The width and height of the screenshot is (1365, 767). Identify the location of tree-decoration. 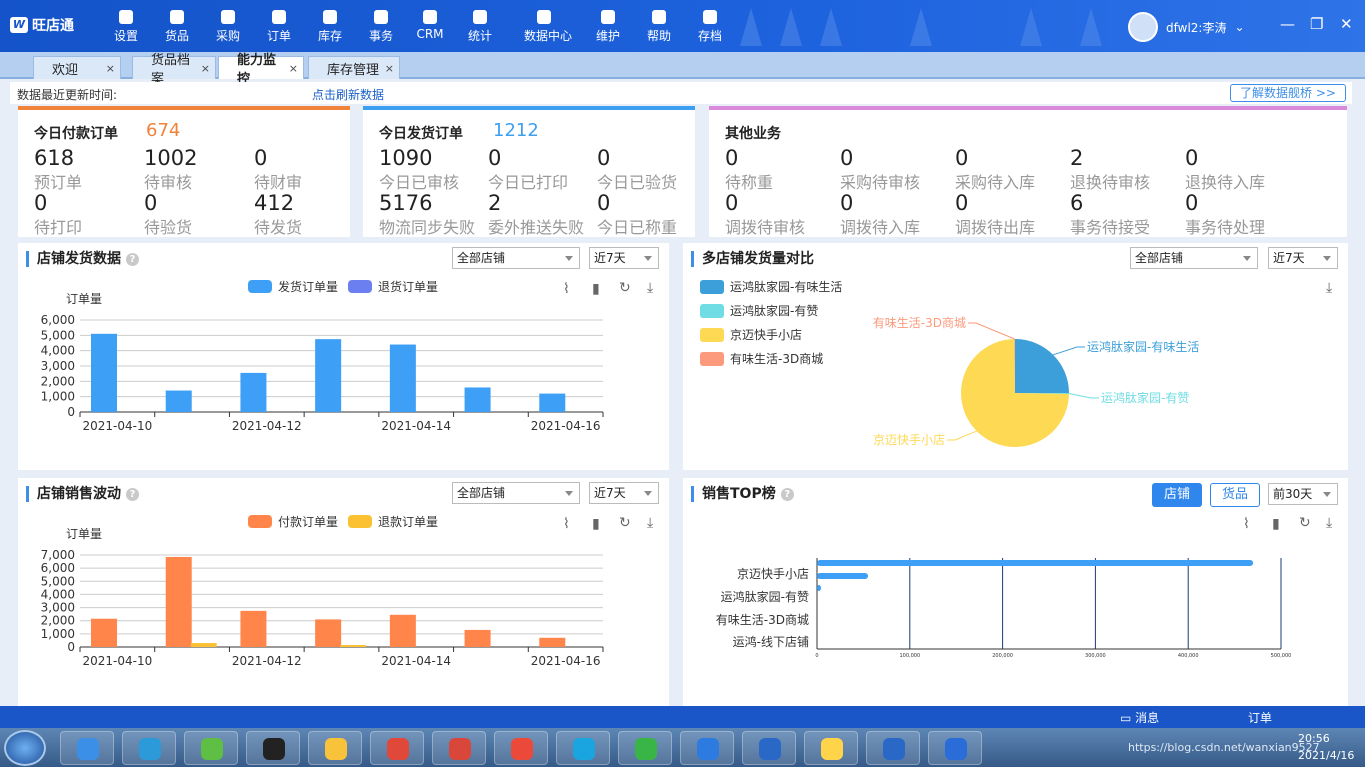
(751, 27).